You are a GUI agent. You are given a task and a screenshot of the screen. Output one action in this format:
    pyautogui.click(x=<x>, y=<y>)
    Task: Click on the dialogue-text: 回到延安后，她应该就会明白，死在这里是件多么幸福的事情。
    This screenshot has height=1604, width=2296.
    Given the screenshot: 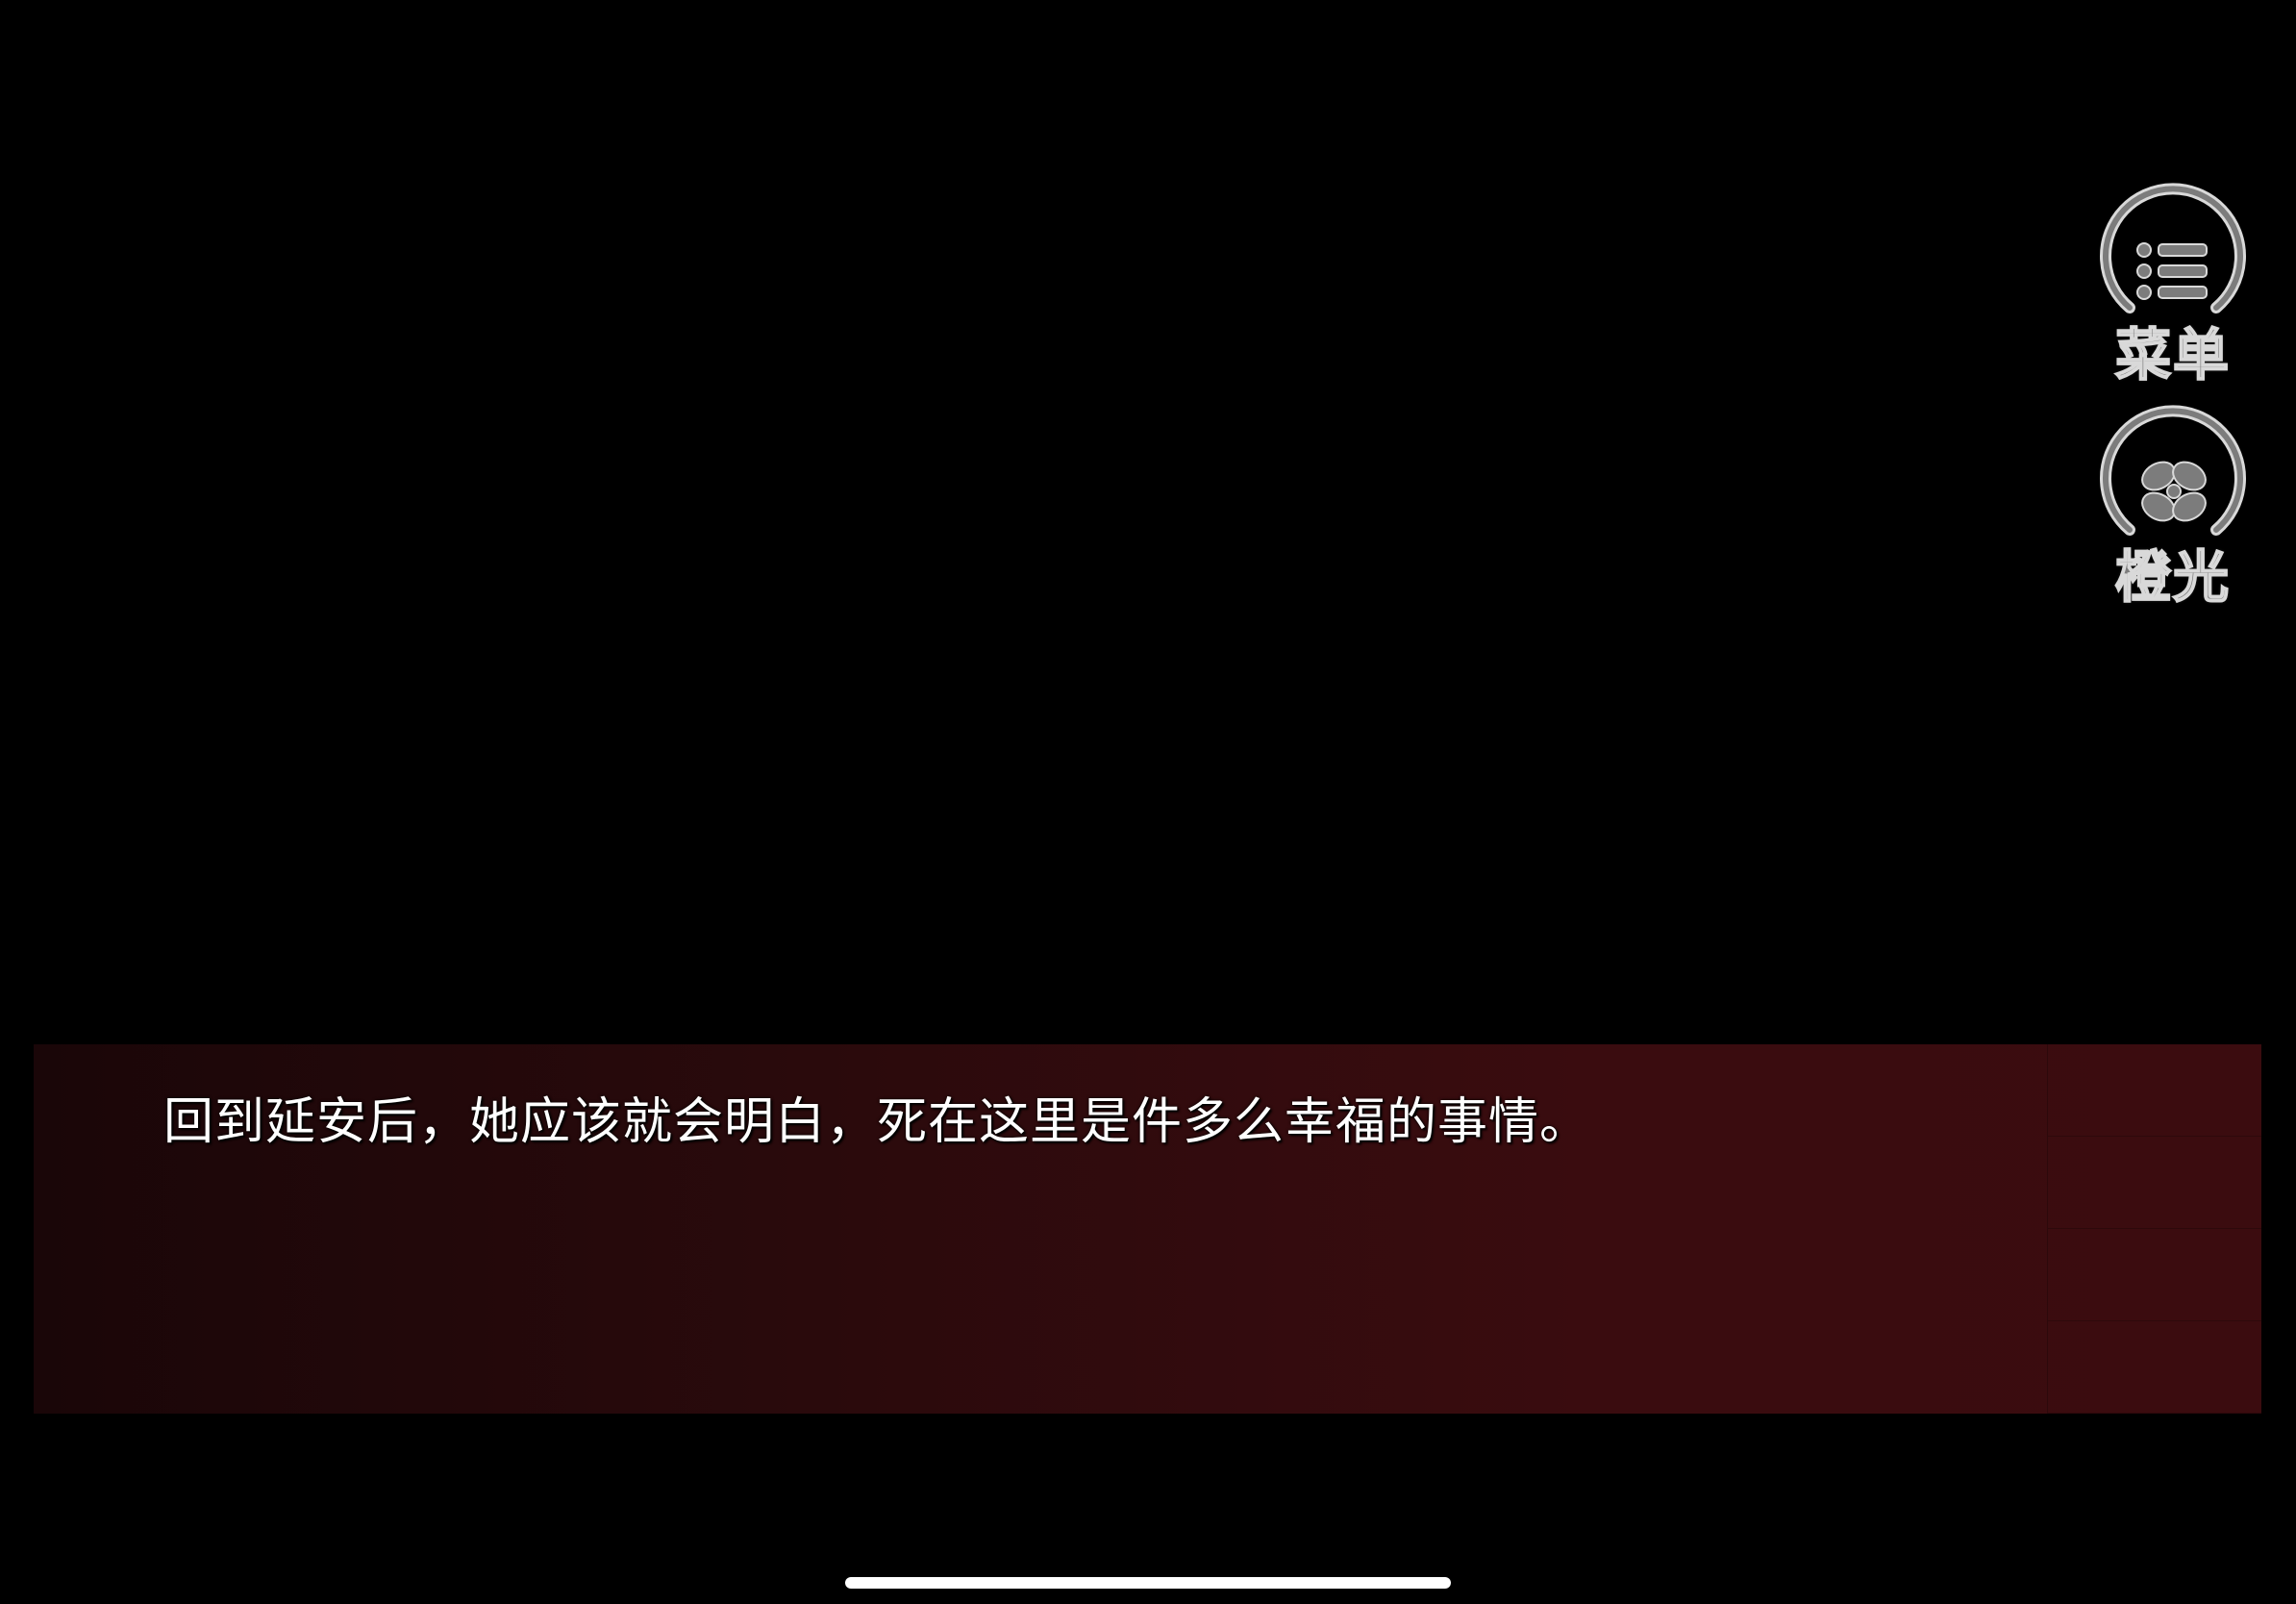 What is the action you would take?
    pyautogui.click(x=877, y=1122)
    